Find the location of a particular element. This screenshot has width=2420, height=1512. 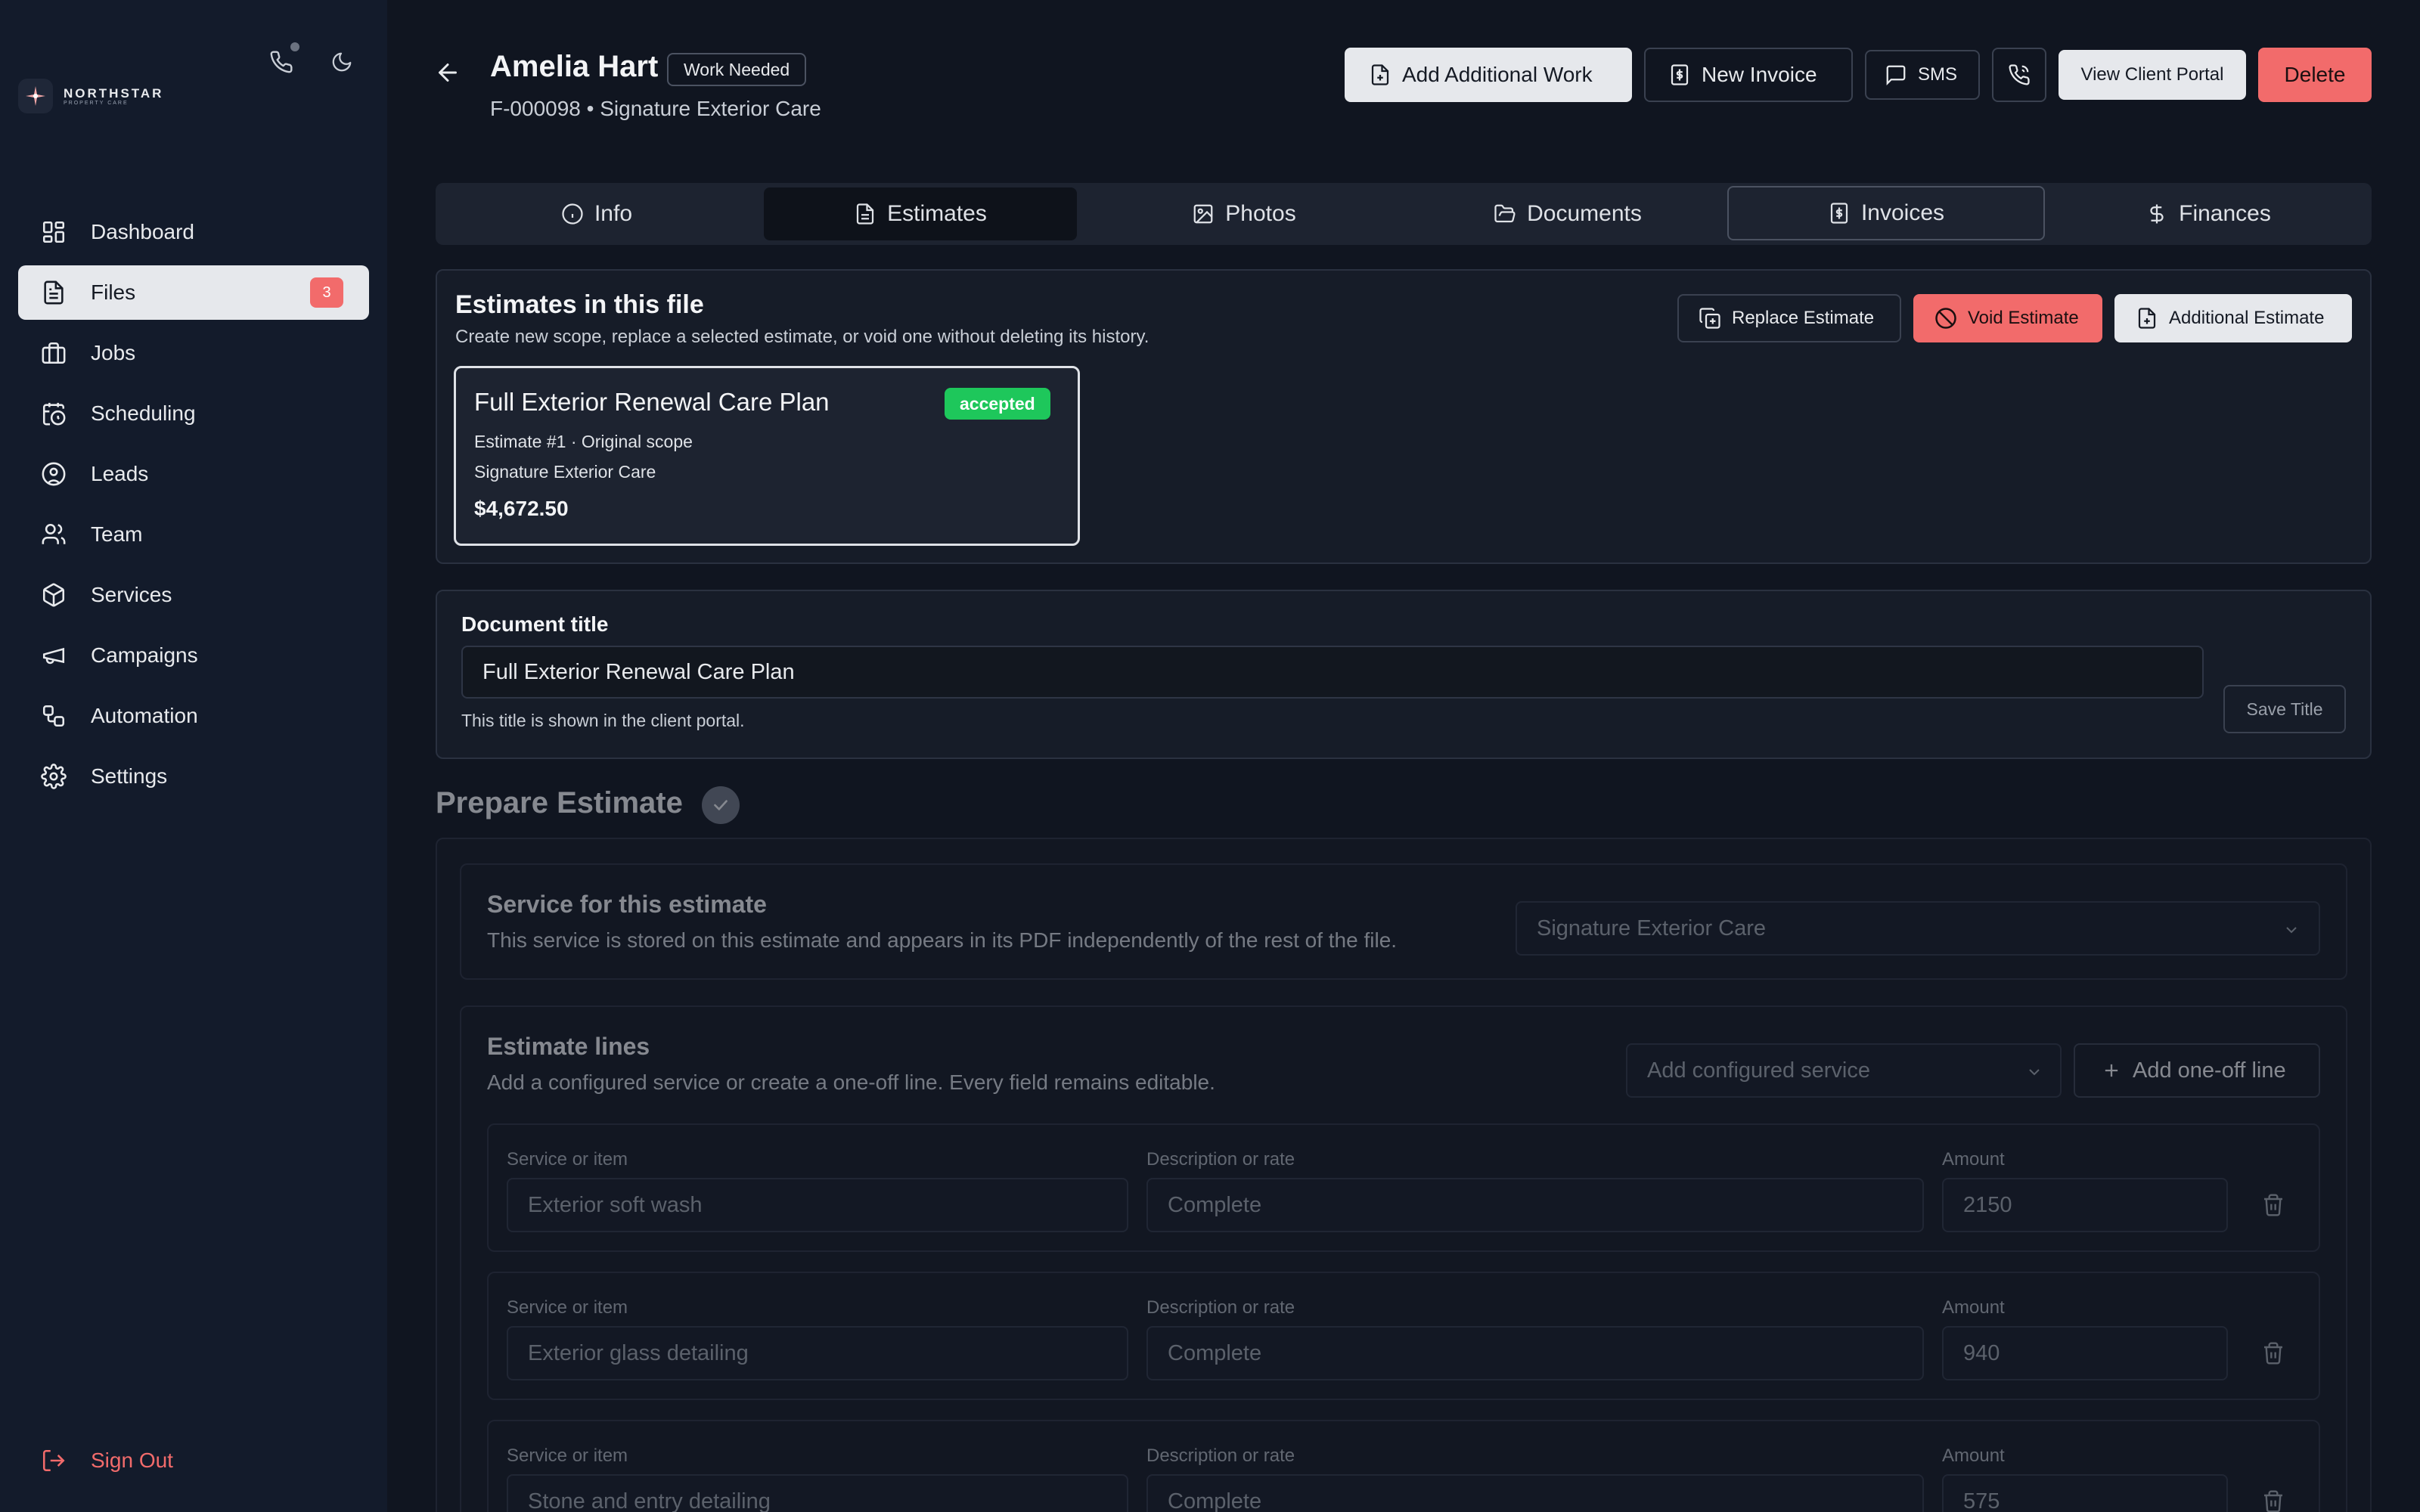

sidebar-item-files: Files 3 is located at coordinates (193, 292).